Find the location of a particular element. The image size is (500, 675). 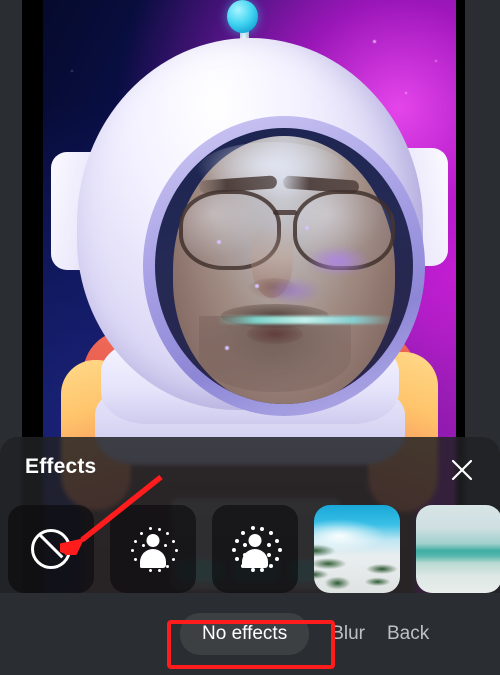

effect-thumb-blur is located at coordinates (255, 549).